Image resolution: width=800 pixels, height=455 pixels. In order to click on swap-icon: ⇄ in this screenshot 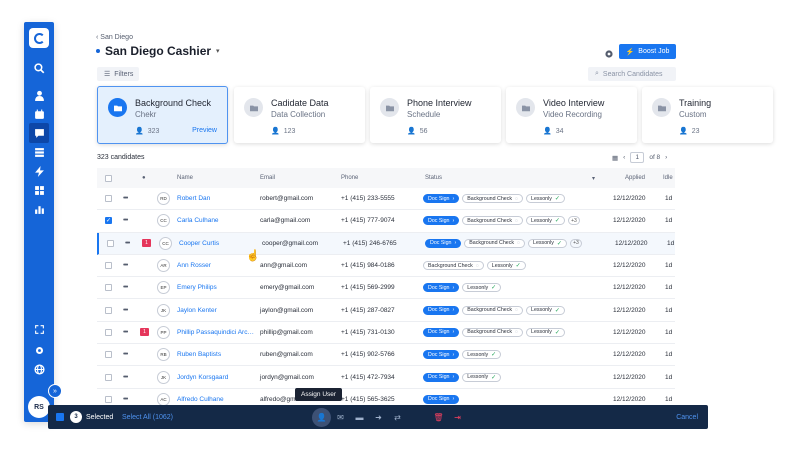, I will do `click(397, 417)`.